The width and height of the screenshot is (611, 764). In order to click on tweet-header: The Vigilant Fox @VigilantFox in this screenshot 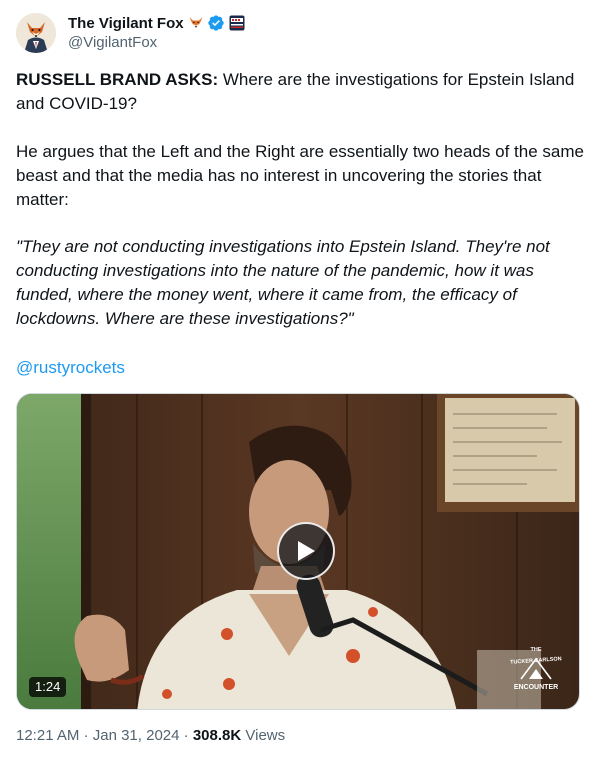, I will do `click(296, 33)`.